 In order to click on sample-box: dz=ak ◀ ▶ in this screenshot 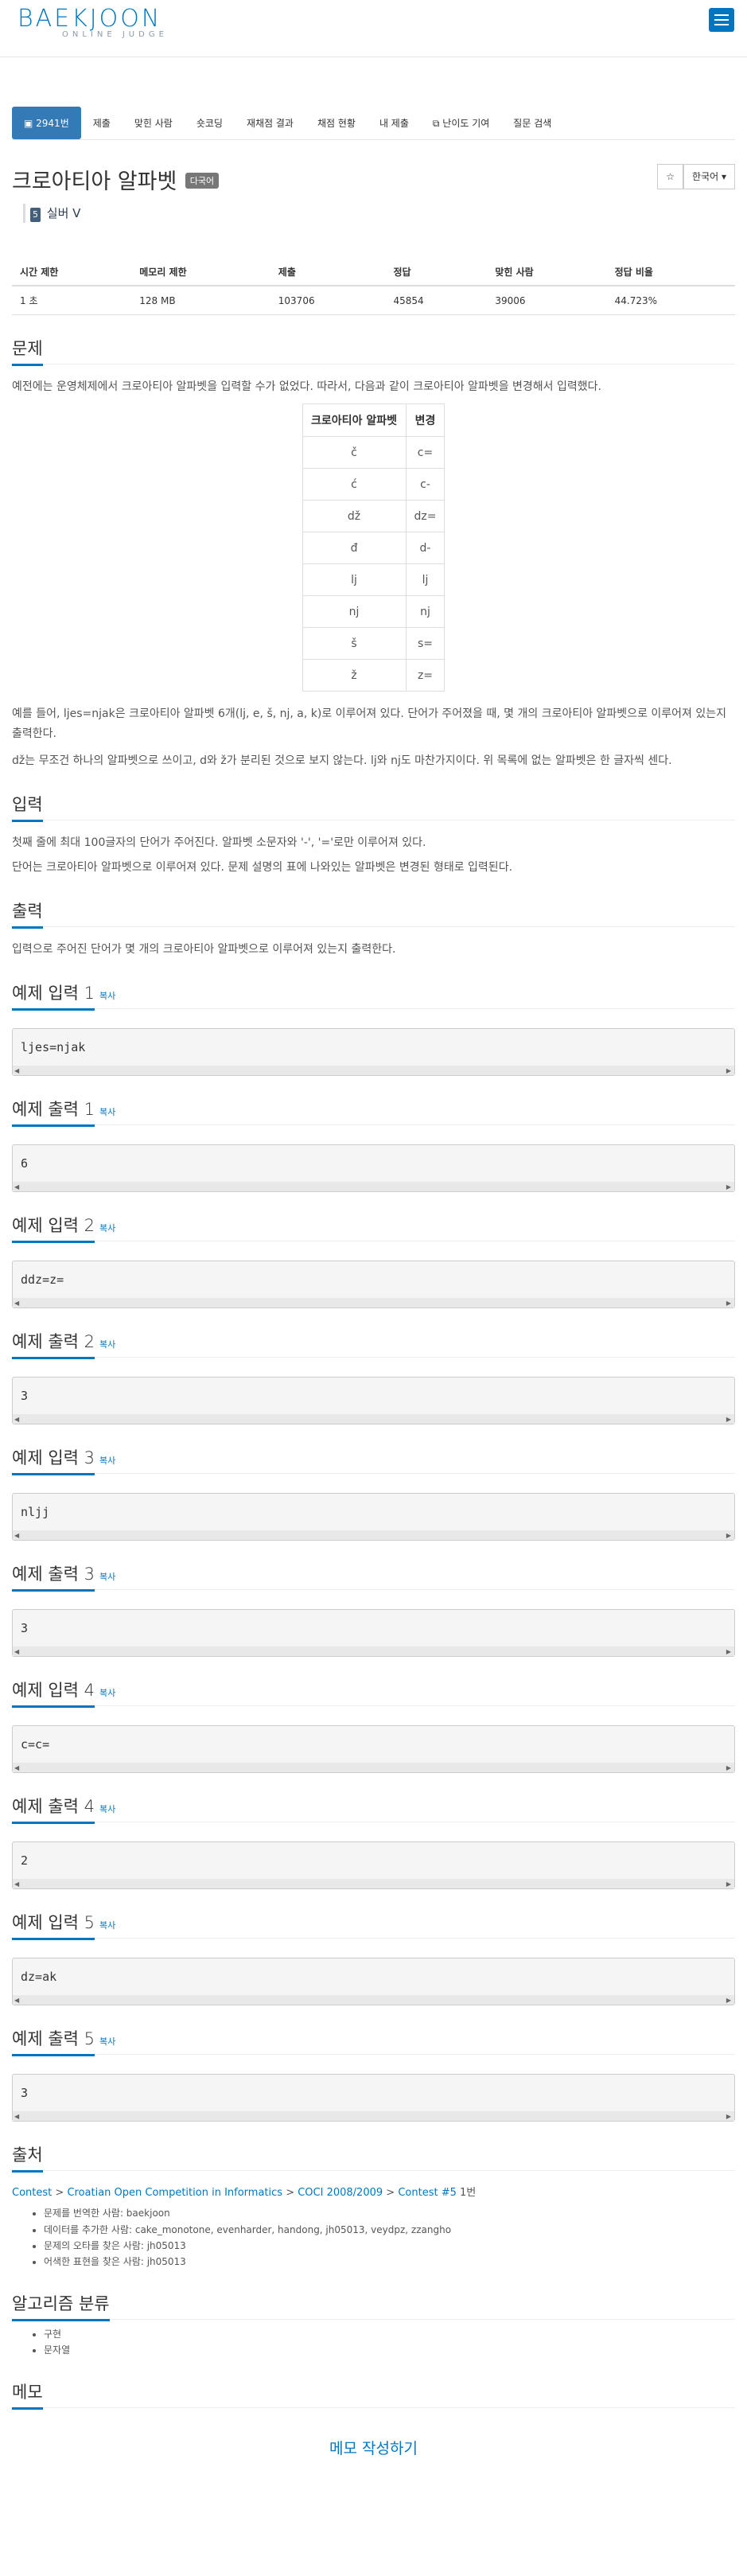, I will do `click(374, 1982)`.